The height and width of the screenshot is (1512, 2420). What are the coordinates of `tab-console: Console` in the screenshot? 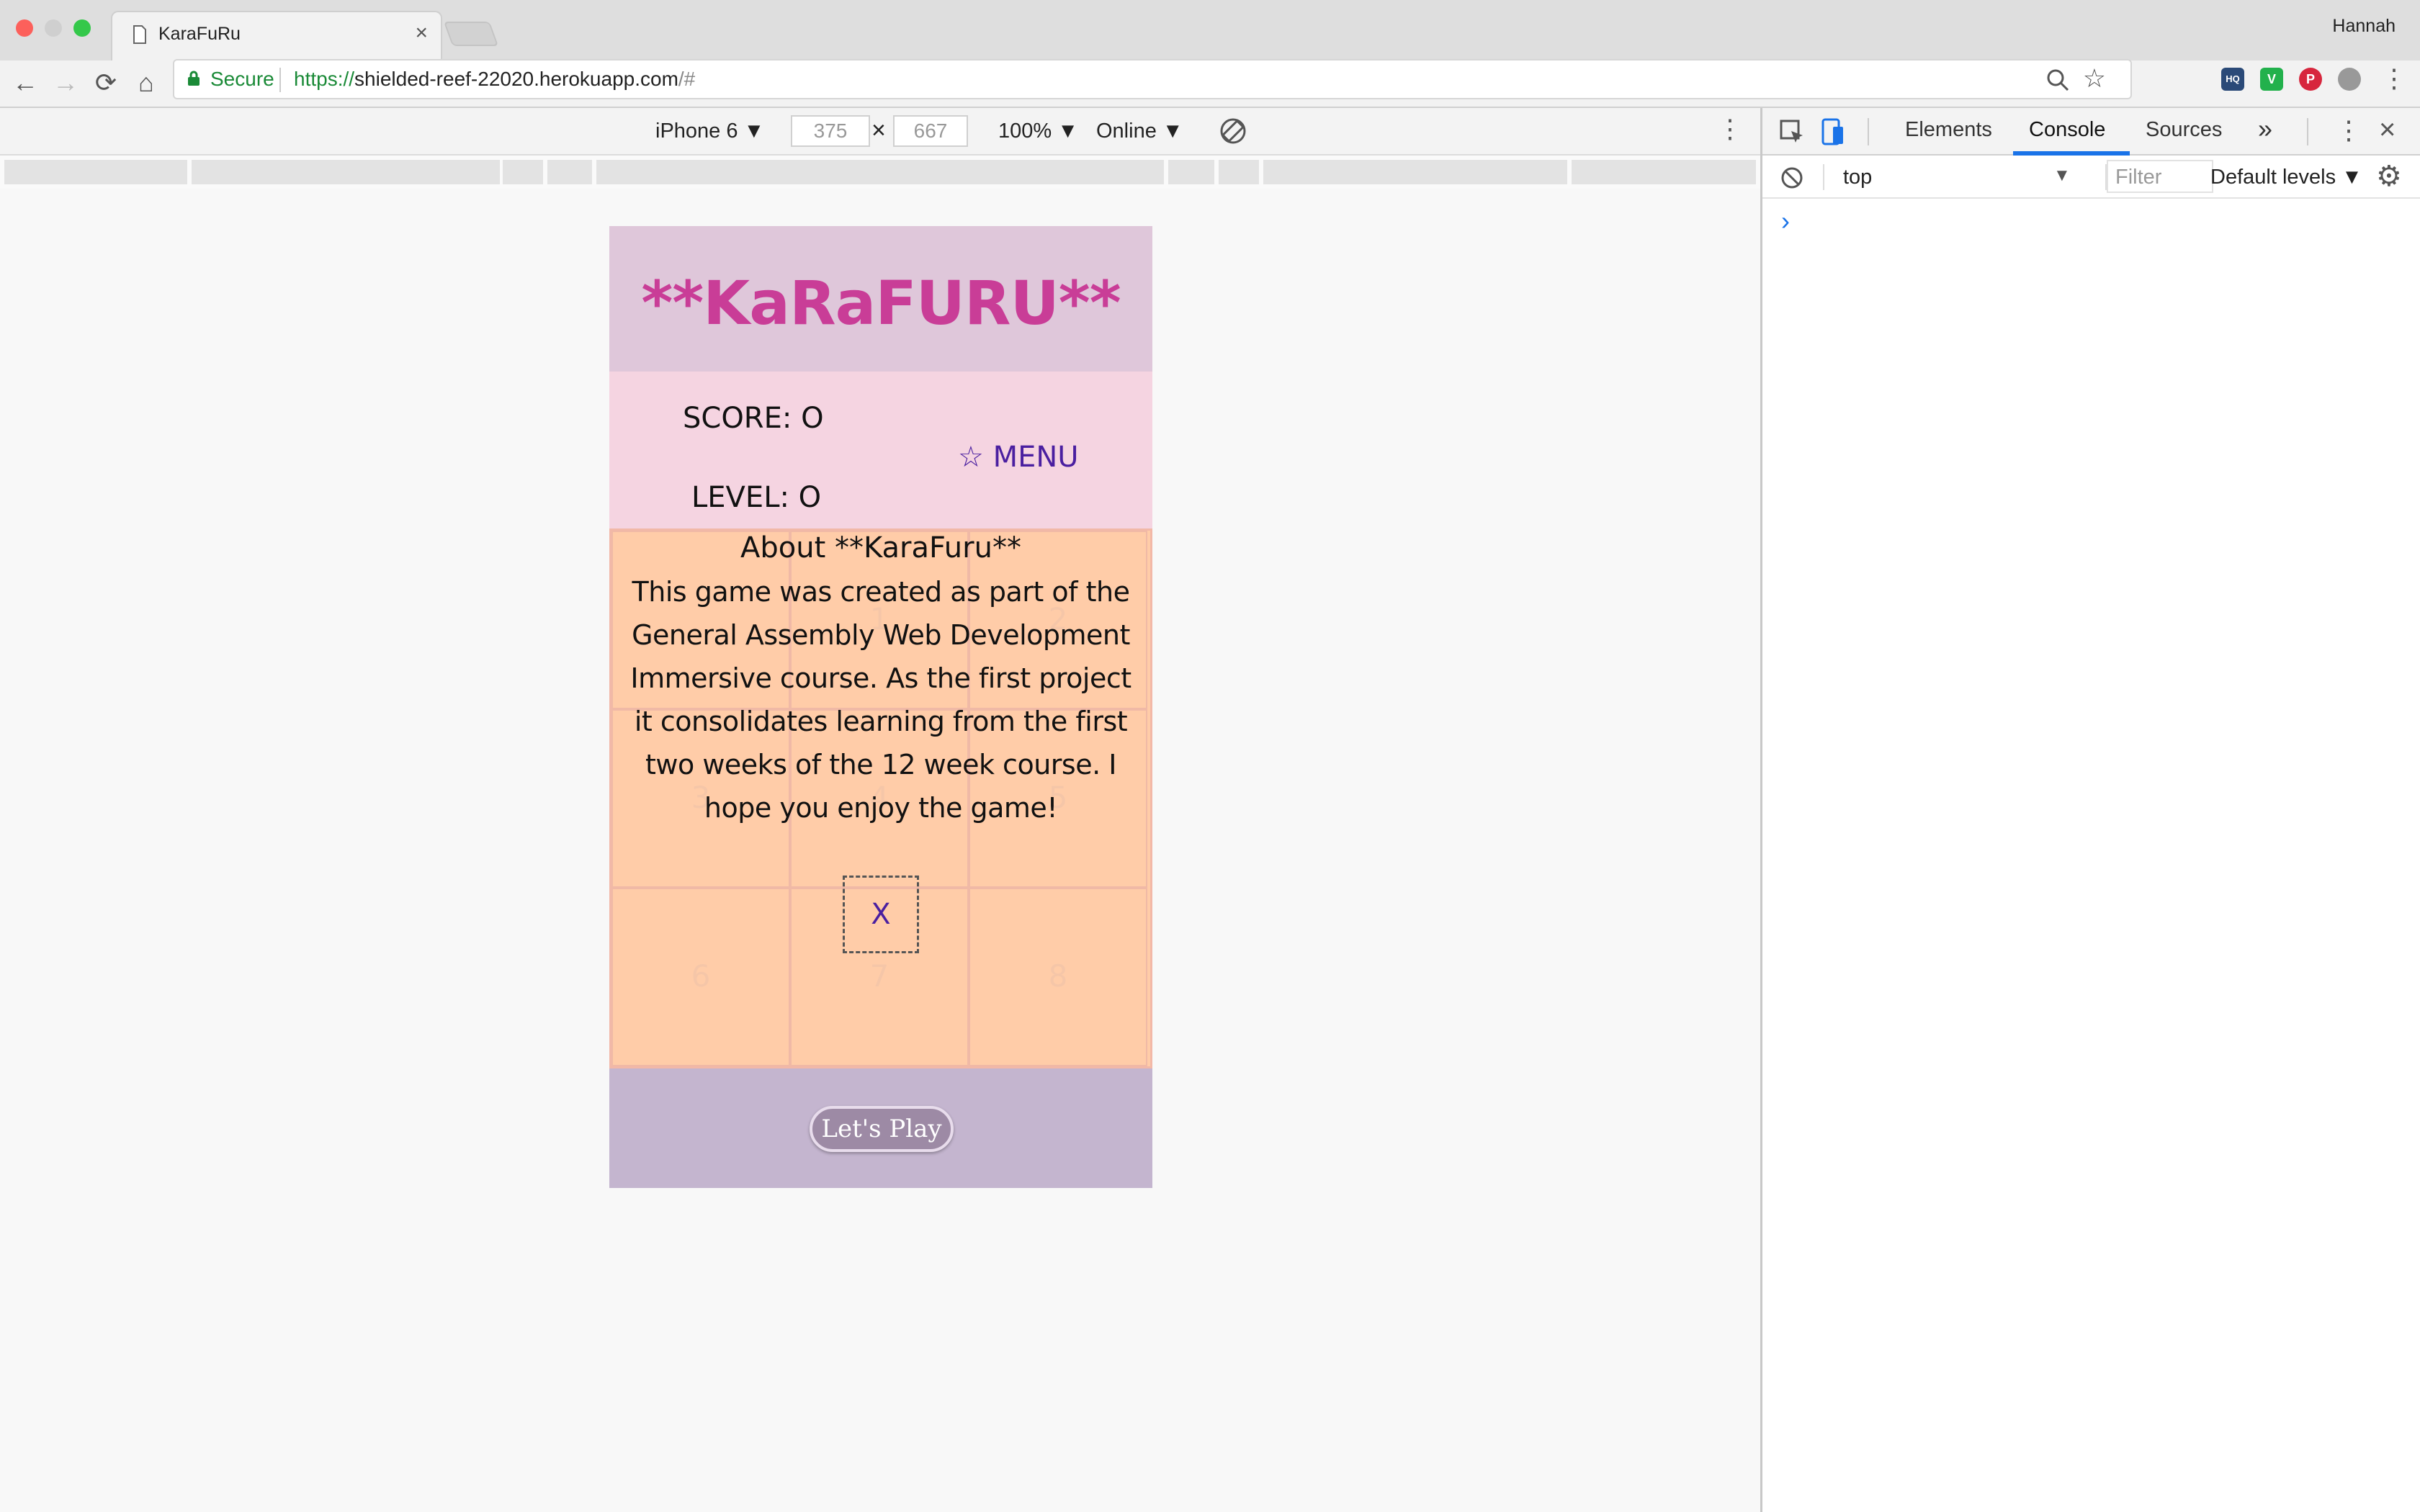 It's located at (2067, 130).